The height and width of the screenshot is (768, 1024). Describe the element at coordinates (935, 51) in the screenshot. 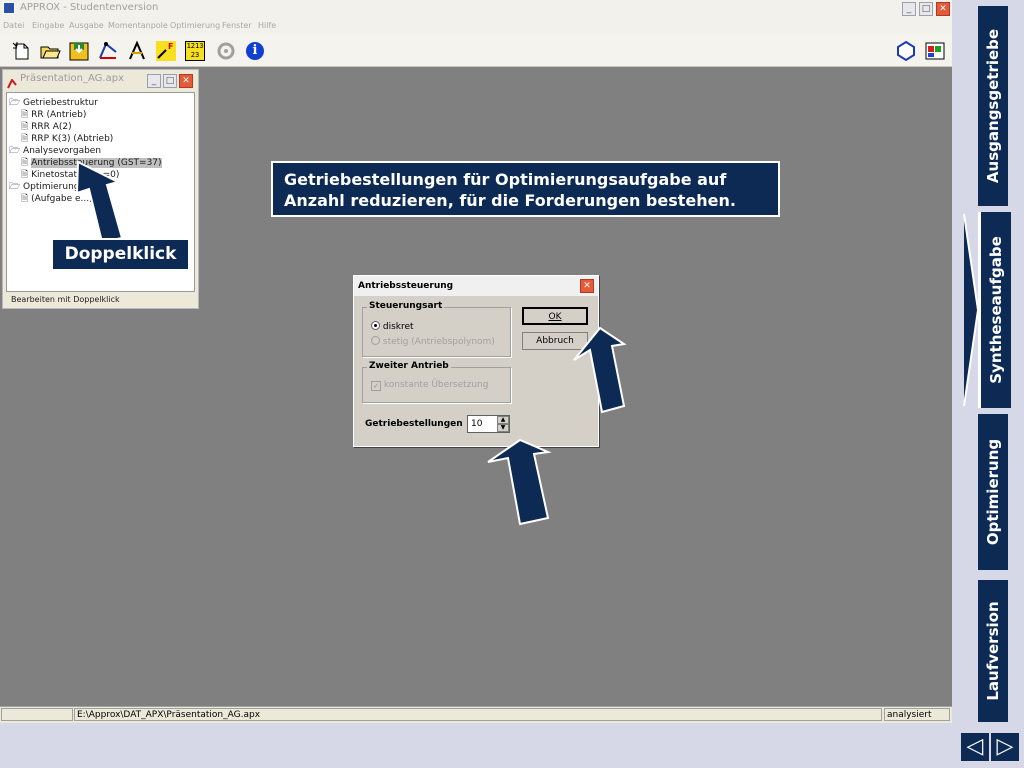

I see `color-window-icon` at that location.